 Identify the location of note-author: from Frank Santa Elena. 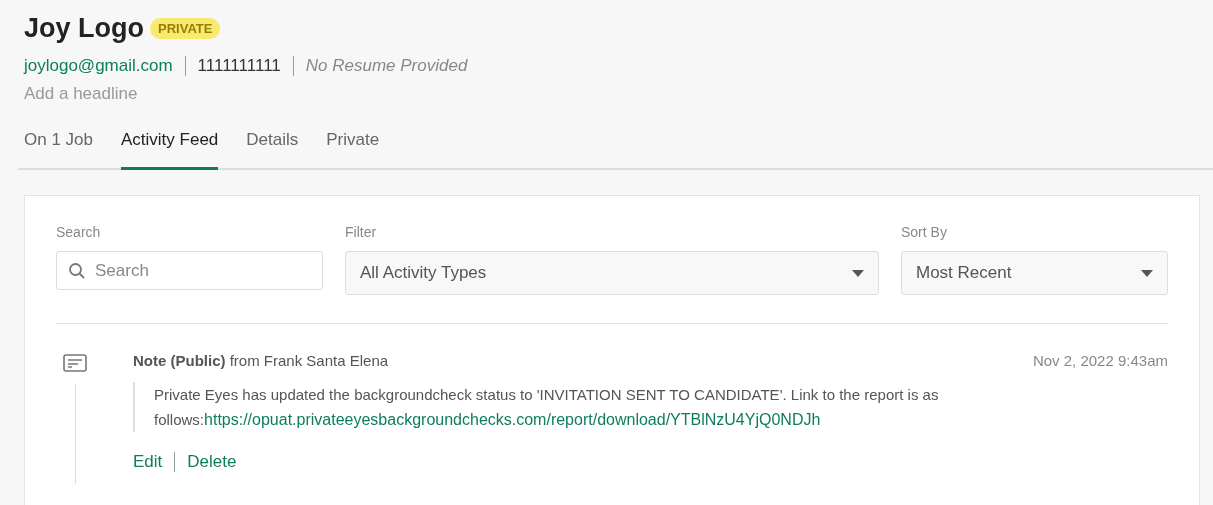
(309, 360).